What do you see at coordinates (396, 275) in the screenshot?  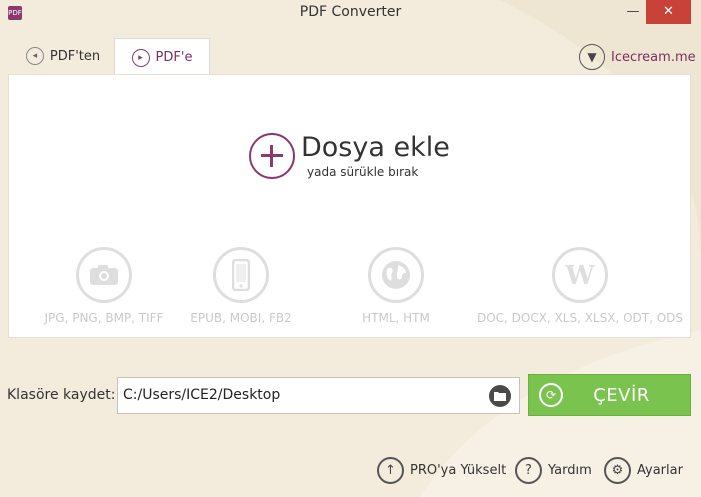 I see `globe-icon` at bounding box center [396, 275].